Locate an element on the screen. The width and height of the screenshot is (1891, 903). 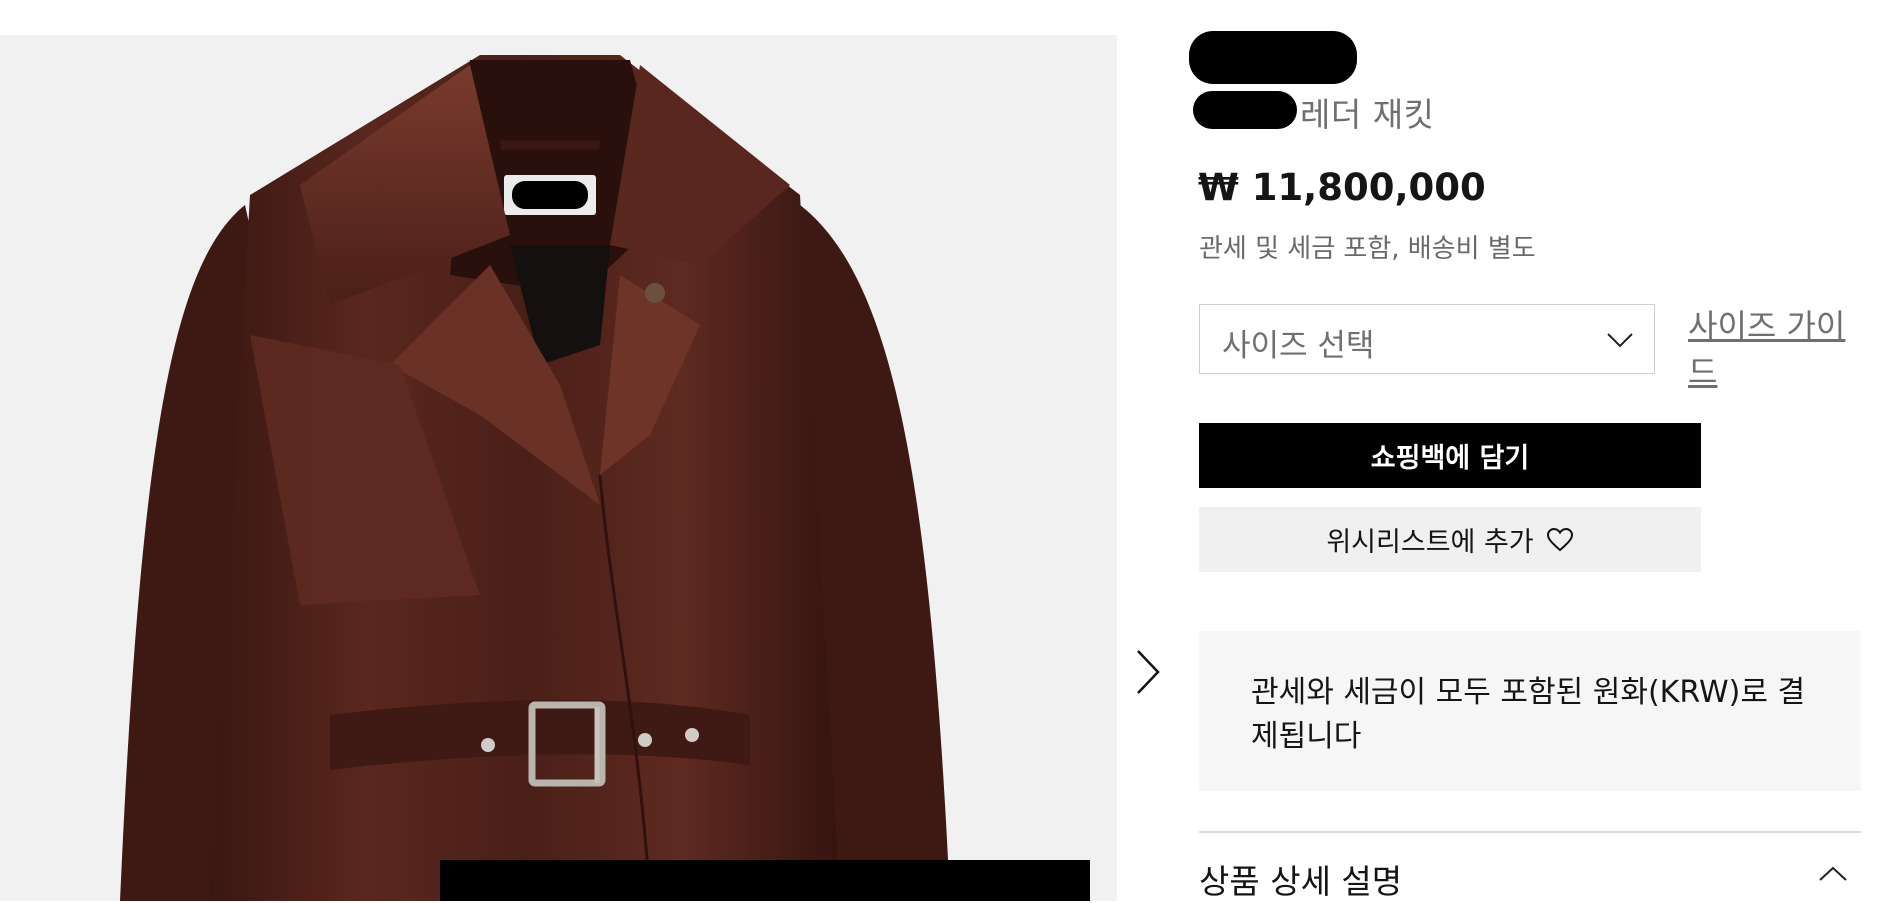
product-name: 레더 재킷 is located at coordinates (1367, 114).